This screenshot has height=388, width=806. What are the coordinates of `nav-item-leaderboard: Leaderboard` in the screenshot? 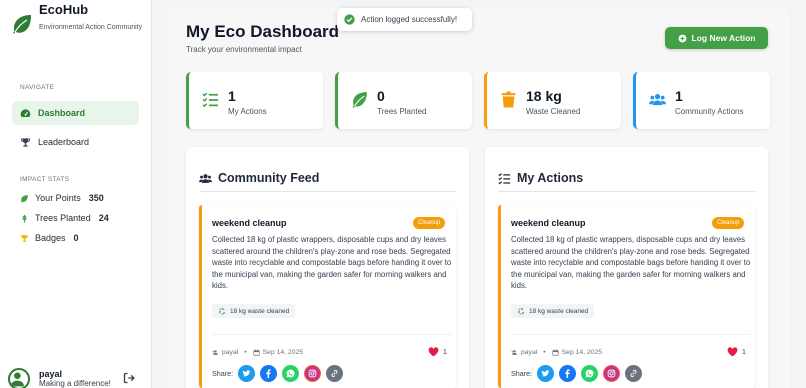 It's located at (75, 142).